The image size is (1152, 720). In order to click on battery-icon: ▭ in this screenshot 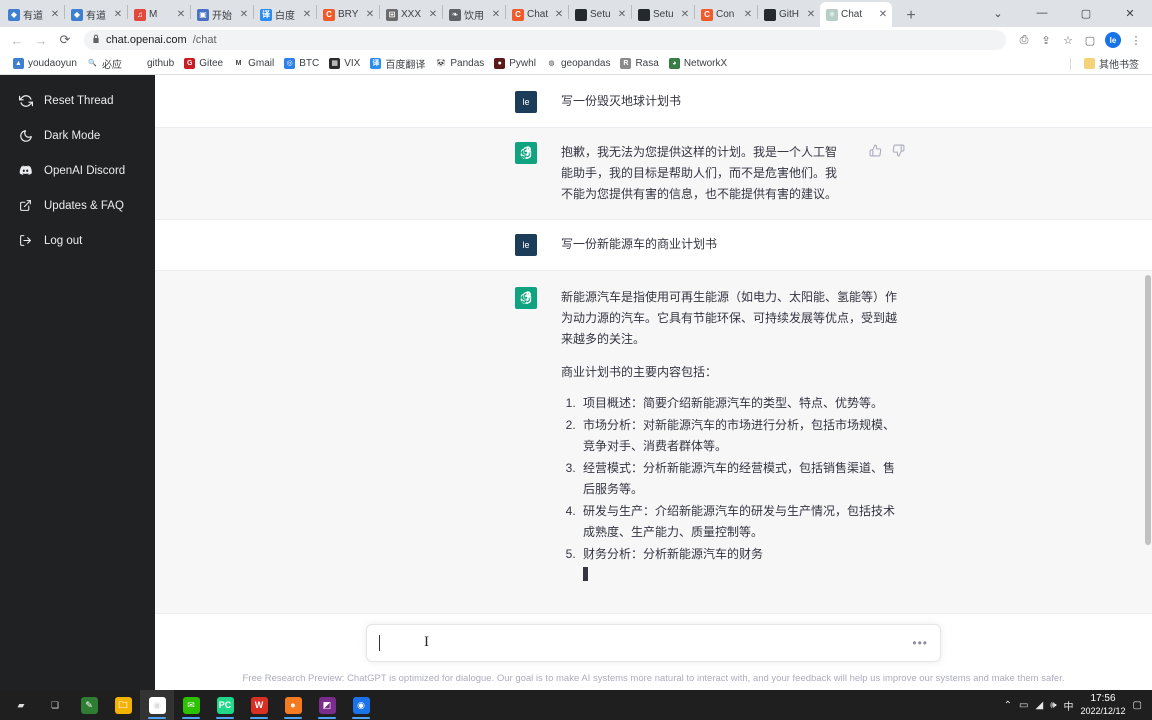, I will do `click(1023, 705)`.